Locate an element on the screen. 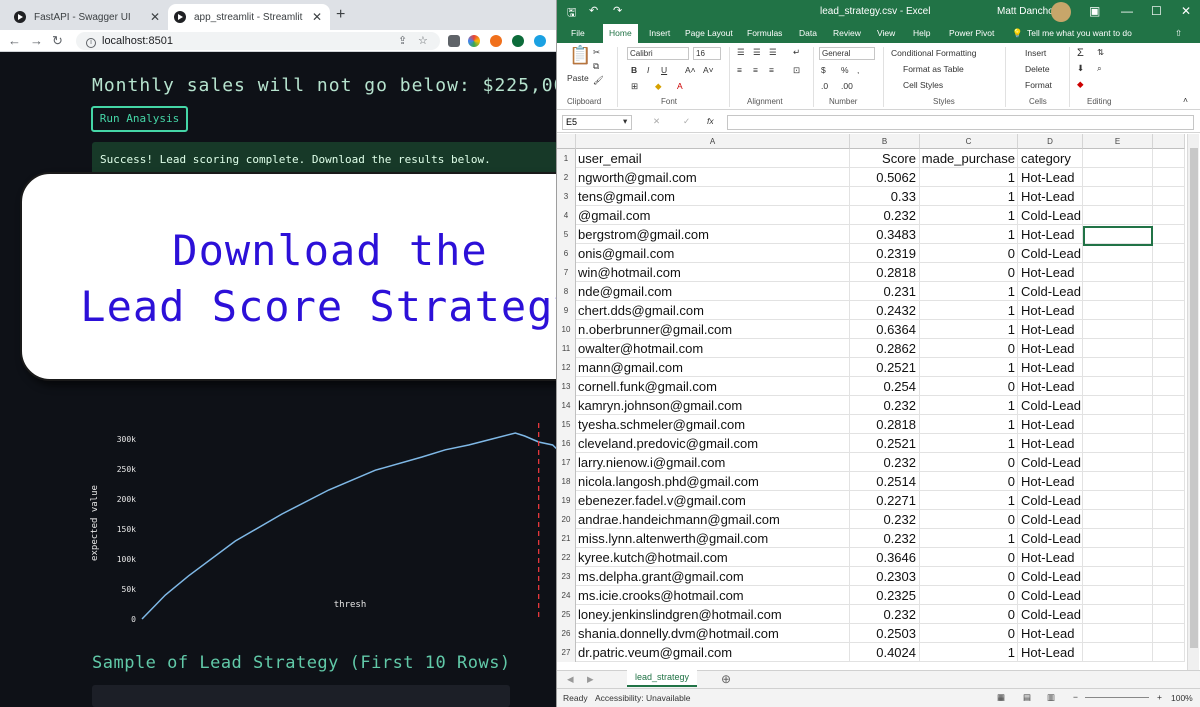  save-icon: 🖫 is located at coordinates (571, 13).